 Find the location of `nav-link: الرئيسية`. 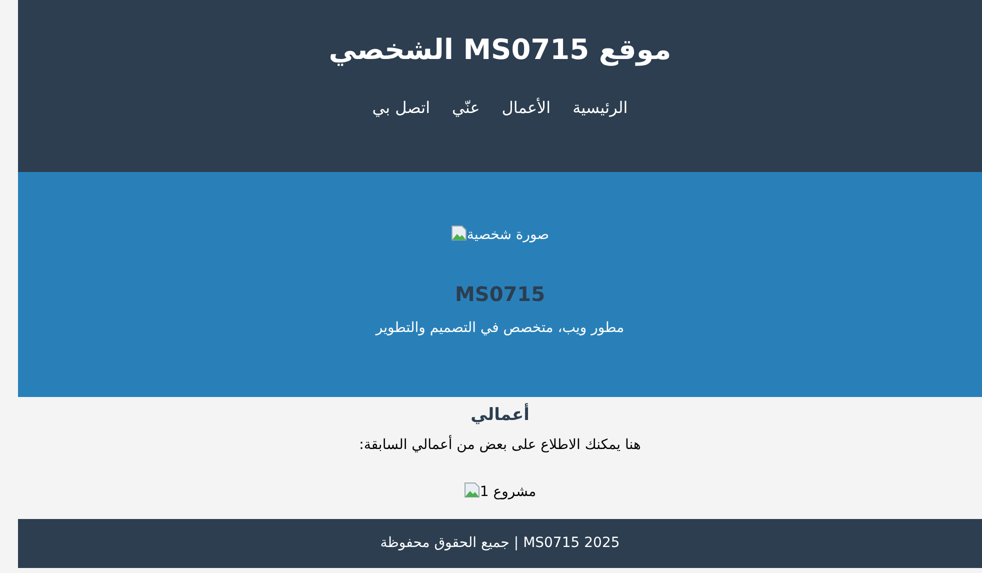

nav-link: الرئيسية is located at coordinates (600, 108).